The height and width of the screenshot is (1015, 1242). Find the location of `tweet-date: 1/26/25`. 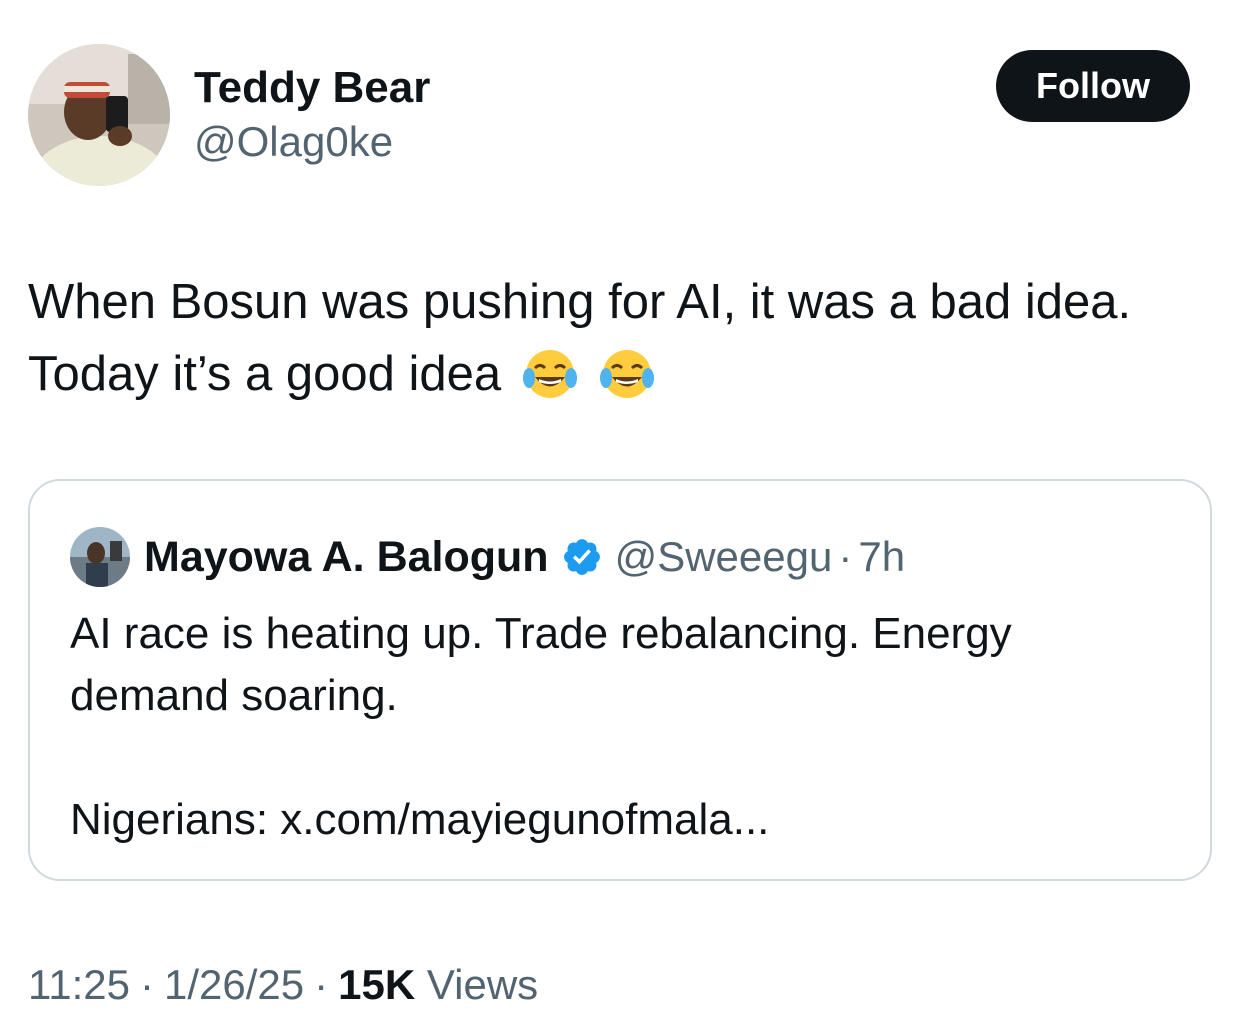

tweet-date: 1/26/25 is located at coordinates (234, 984).